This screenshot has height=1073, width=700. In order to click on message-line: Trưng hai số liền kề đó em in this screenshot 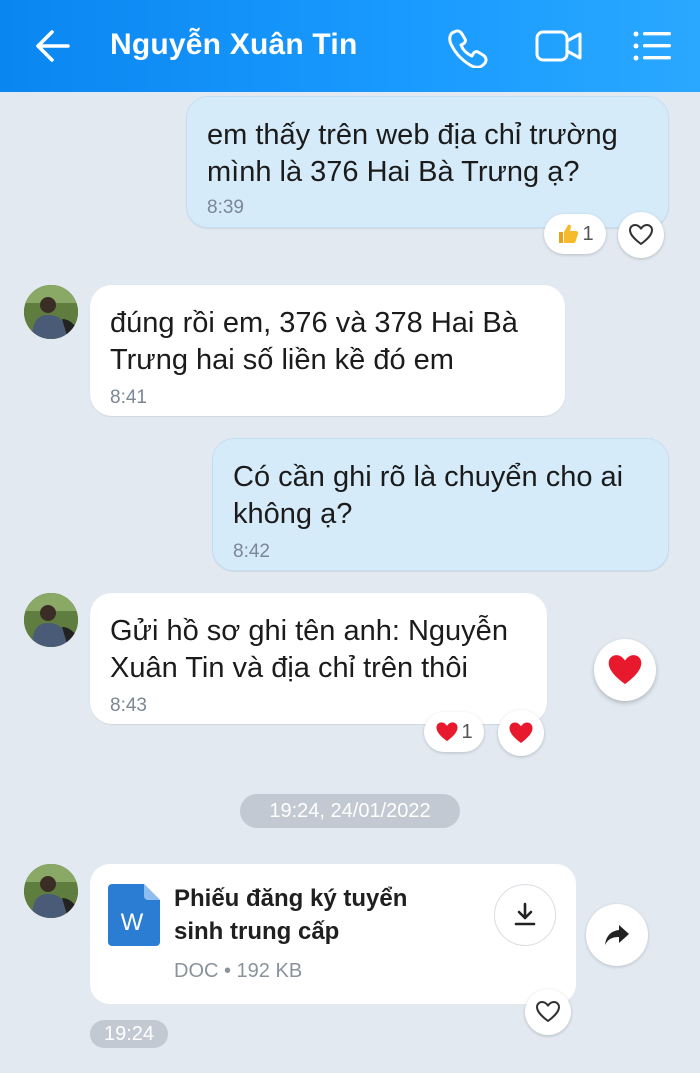, I will do `click(282, 360)`.